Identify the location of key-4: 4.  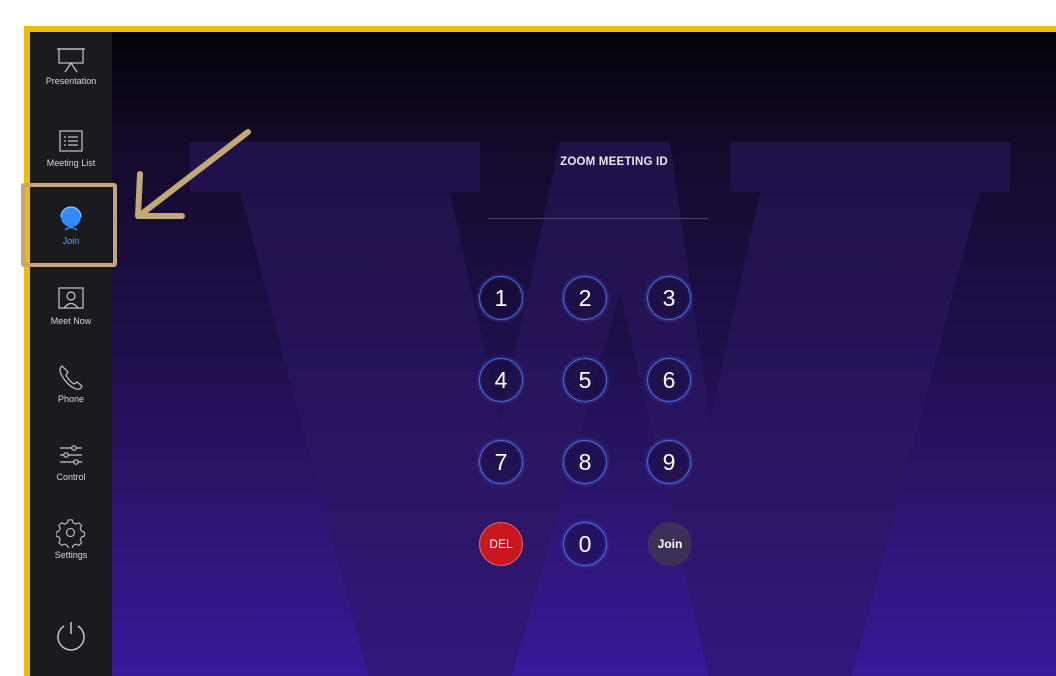
(501, 380).